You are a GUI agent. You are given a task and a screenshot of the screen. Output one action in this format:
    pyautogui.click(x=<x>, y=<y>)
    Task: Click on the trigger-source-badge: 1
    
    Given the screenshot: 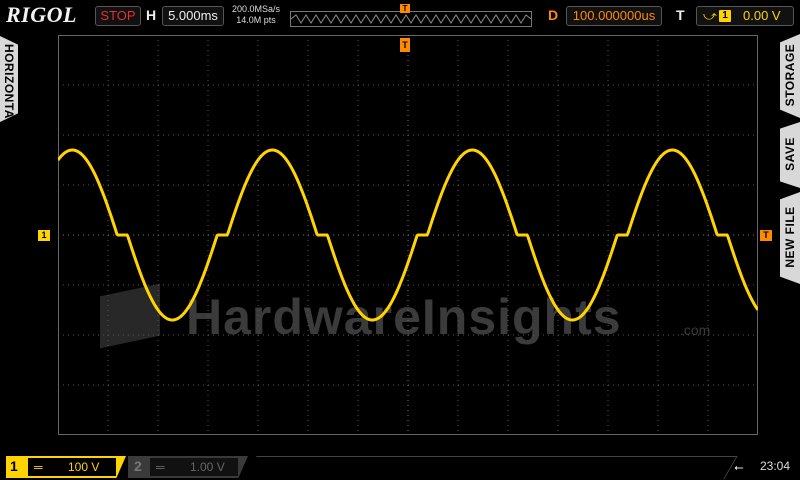 What is the action you would take?
    pyautogui.click(x=725, y=16)
    